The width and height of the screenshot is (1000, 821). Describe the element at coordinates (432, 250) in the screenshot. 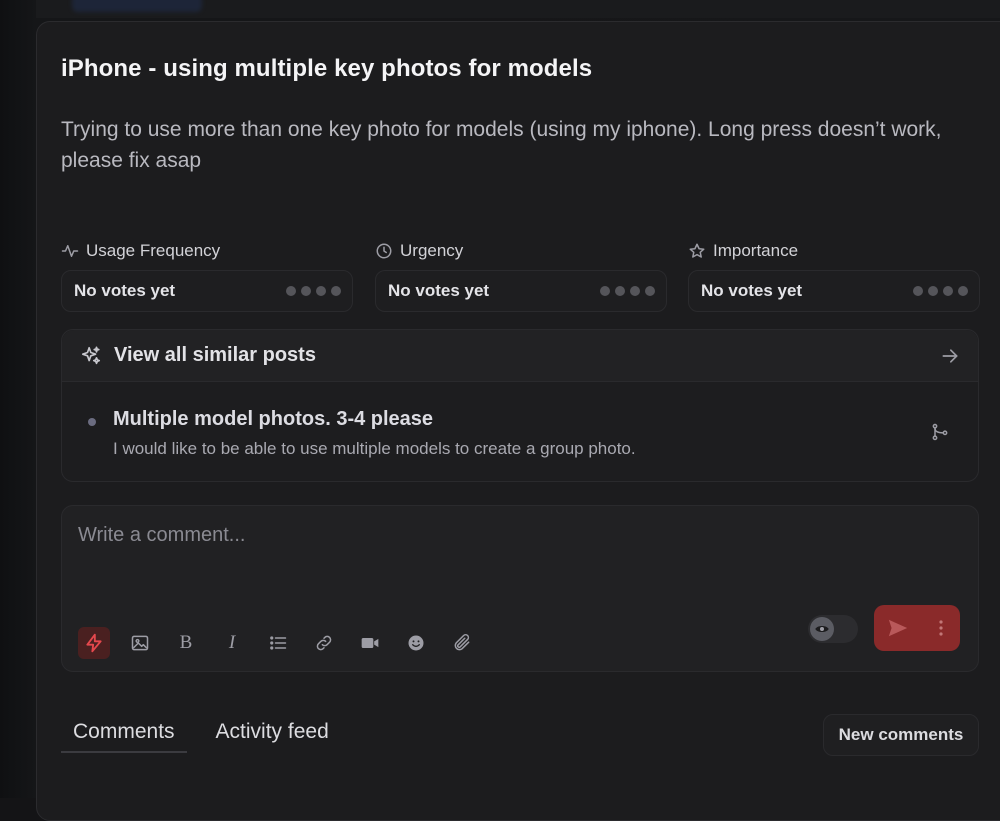

I see `metric-label: Urgency` at that location.